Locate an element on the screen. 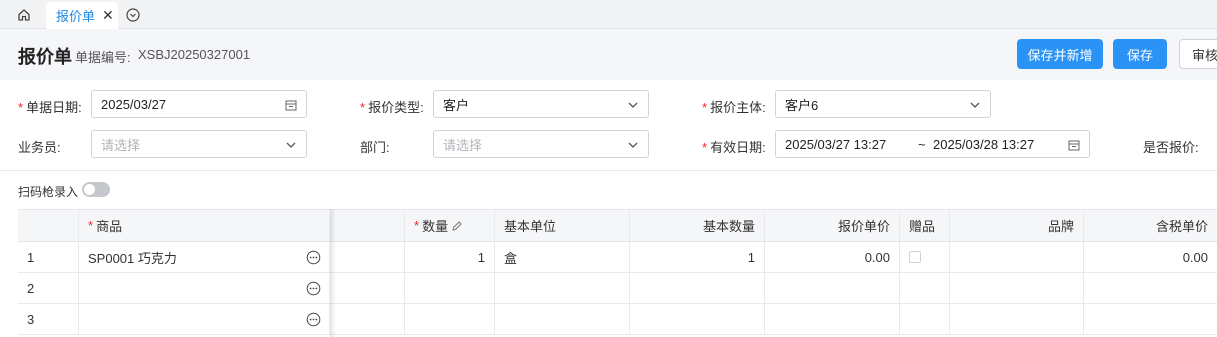 This screenshot has width=1217, height=337. chevron-circle-down-icon is located at coordinates (133, 15).